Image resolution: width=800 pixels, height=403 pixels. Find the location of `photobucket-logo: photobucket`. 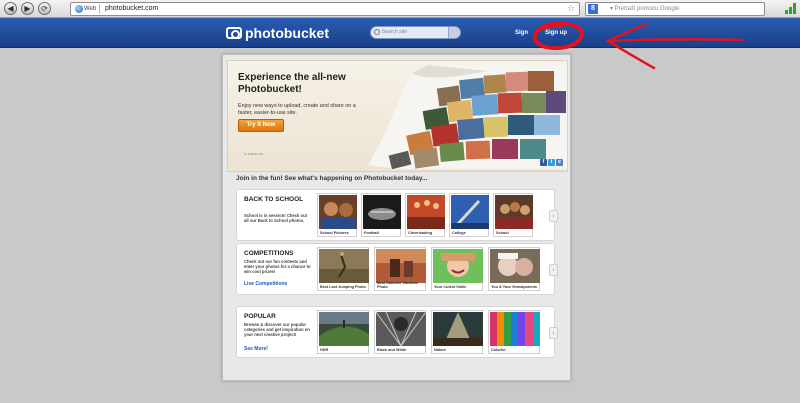

photobucket-logo: photobucket is located at coordinates (277, 34).